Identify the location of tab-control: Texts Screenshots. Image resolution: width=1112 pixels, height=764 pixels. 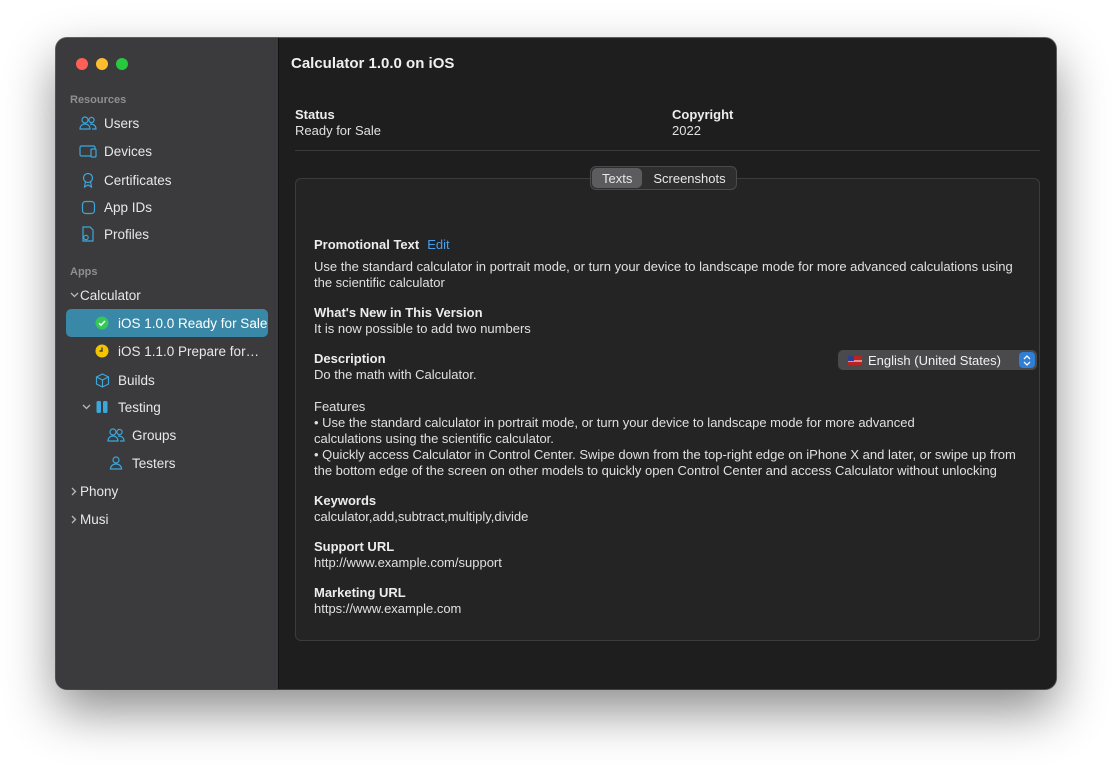
(663, 178).